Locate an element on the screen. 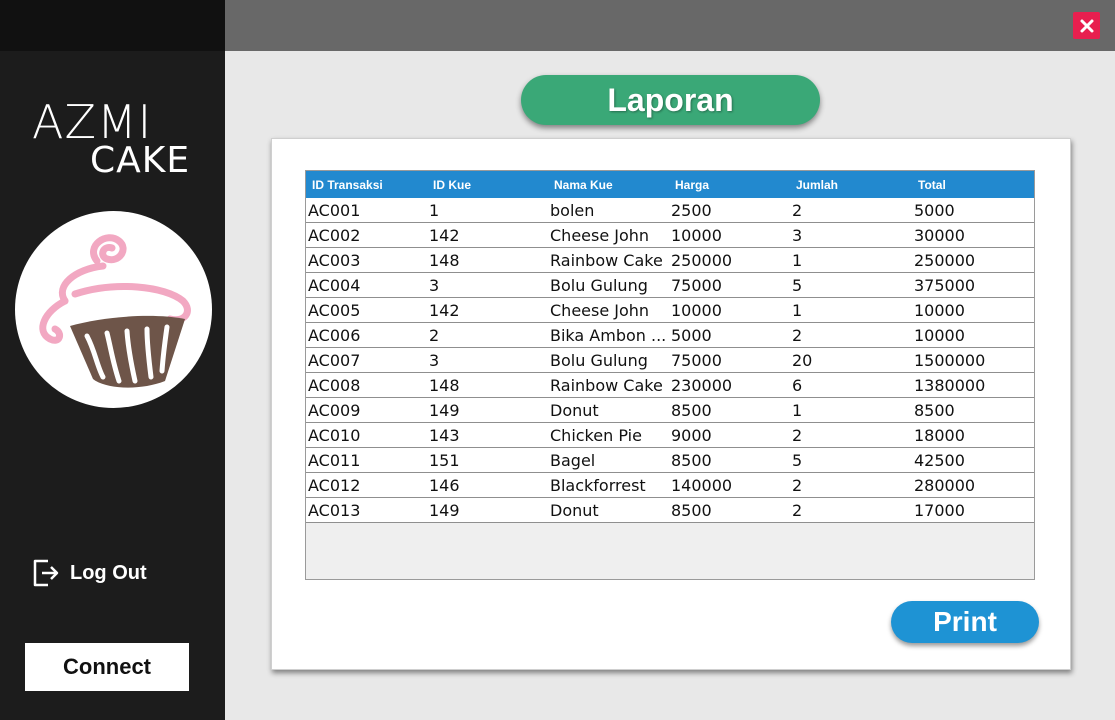 This screenshot has width=1115, height=720. table-cell: AC010 is located at coordinates (334, 435).